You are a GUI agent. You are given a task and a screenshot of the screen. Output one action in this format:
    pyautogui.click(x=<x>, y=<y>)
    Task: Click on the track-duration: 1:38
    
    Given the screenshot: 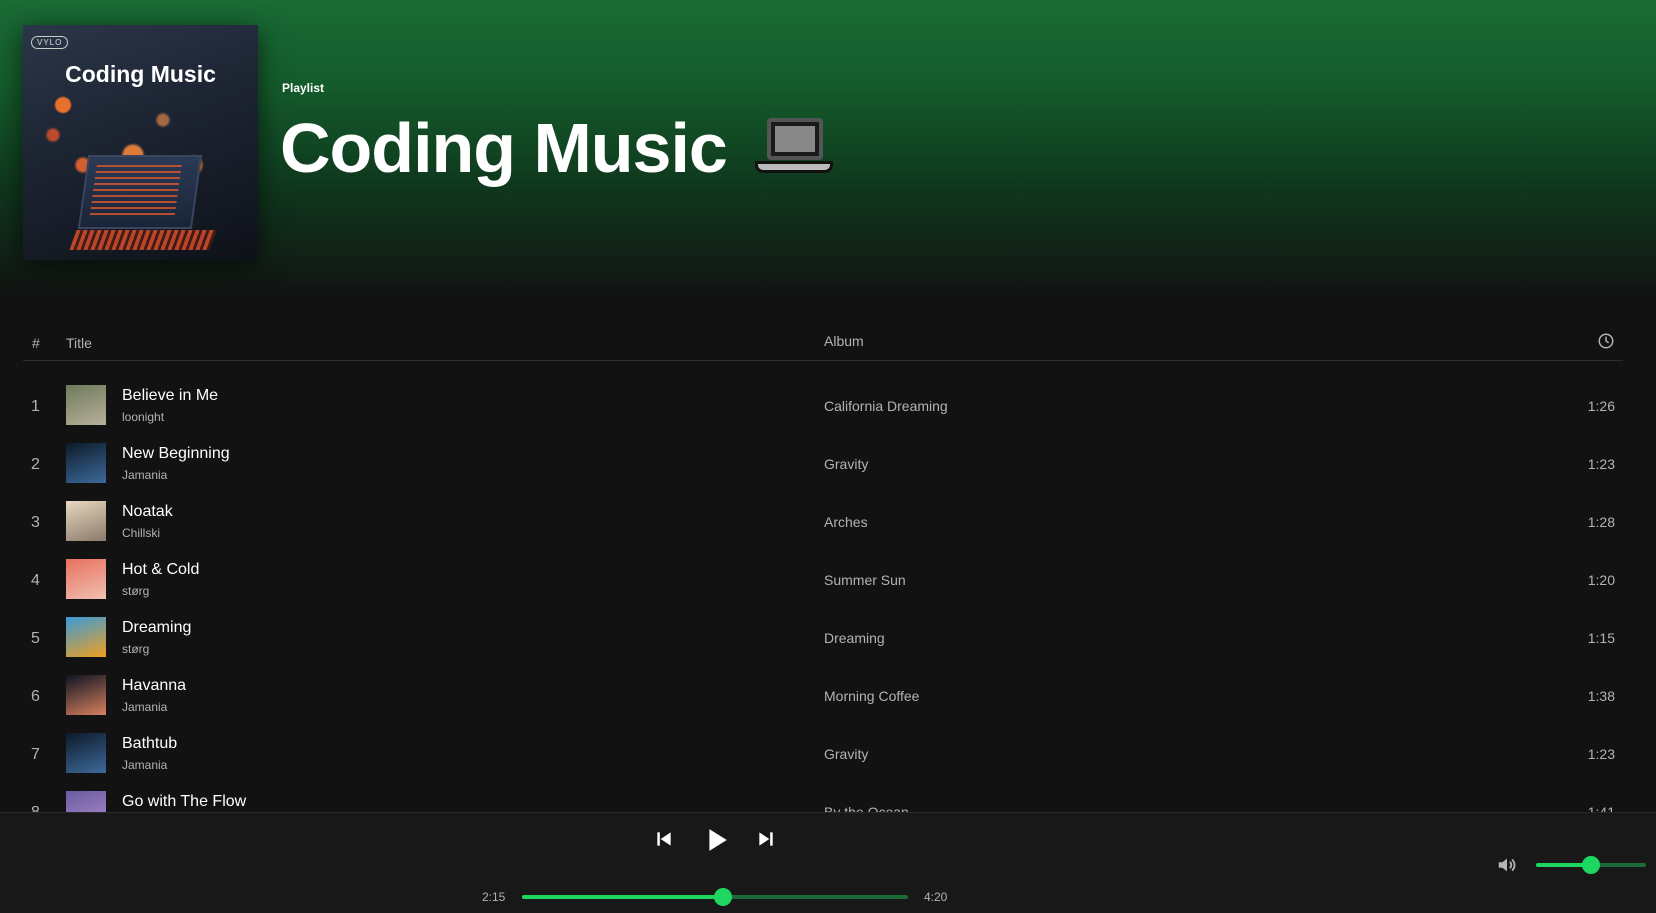 What is the action you would take?
    pyautogui.click(x=1601, y=696)
    